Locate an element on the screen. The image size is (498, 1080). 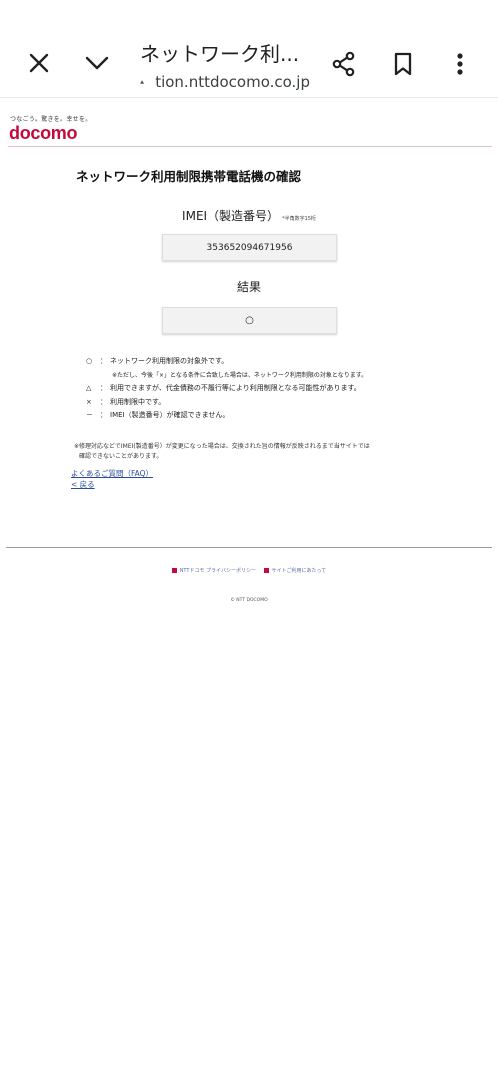
logo-tagline: つなごう。驚きを。幸せを。 is located at coordinates (51, 119).